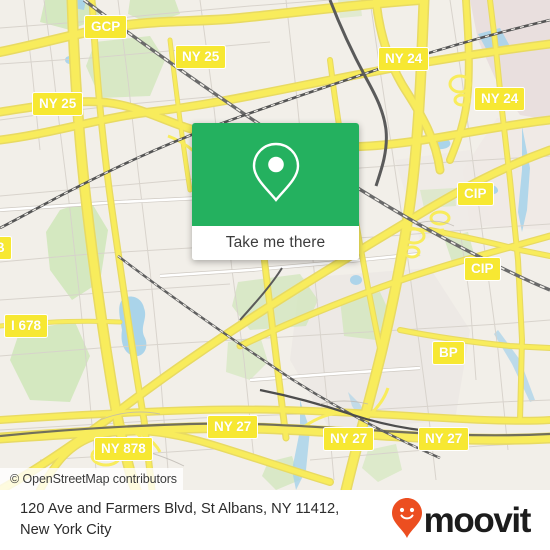 The width and height of the screenshot is (550, 550). I want to click on popup-cta: Take me there, so click(275, 243).